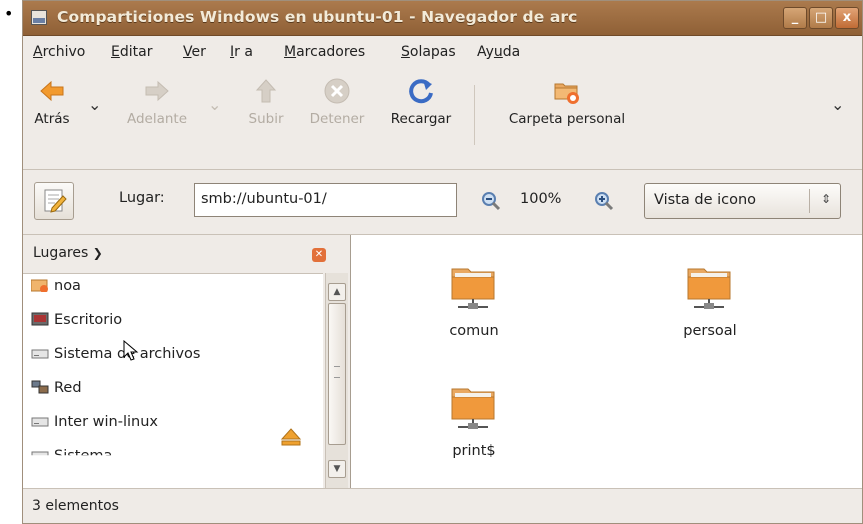 The height and width of the screenshot is (524, 863). Describe the element at coordinates (821, 18) in the screenshot. I see `maximize-button: □` at that location.